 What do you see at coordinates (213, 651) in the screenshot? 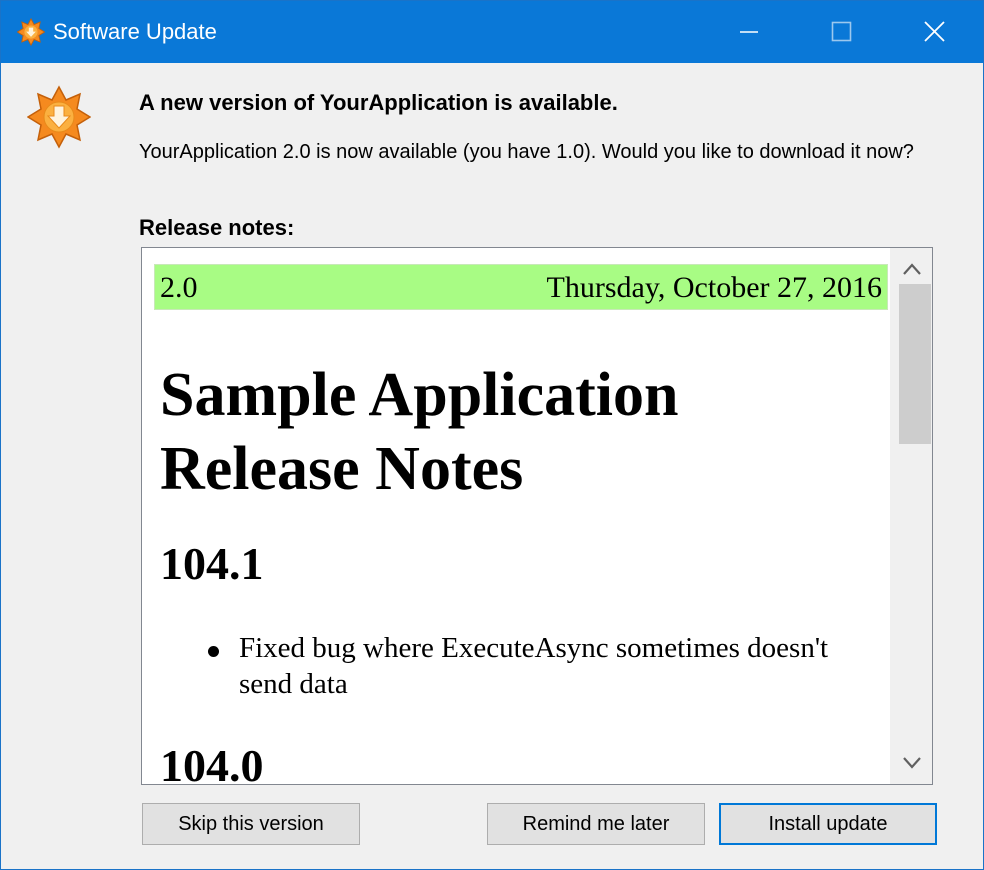
I see `bullet-icon` at bounding box center [213, 651].